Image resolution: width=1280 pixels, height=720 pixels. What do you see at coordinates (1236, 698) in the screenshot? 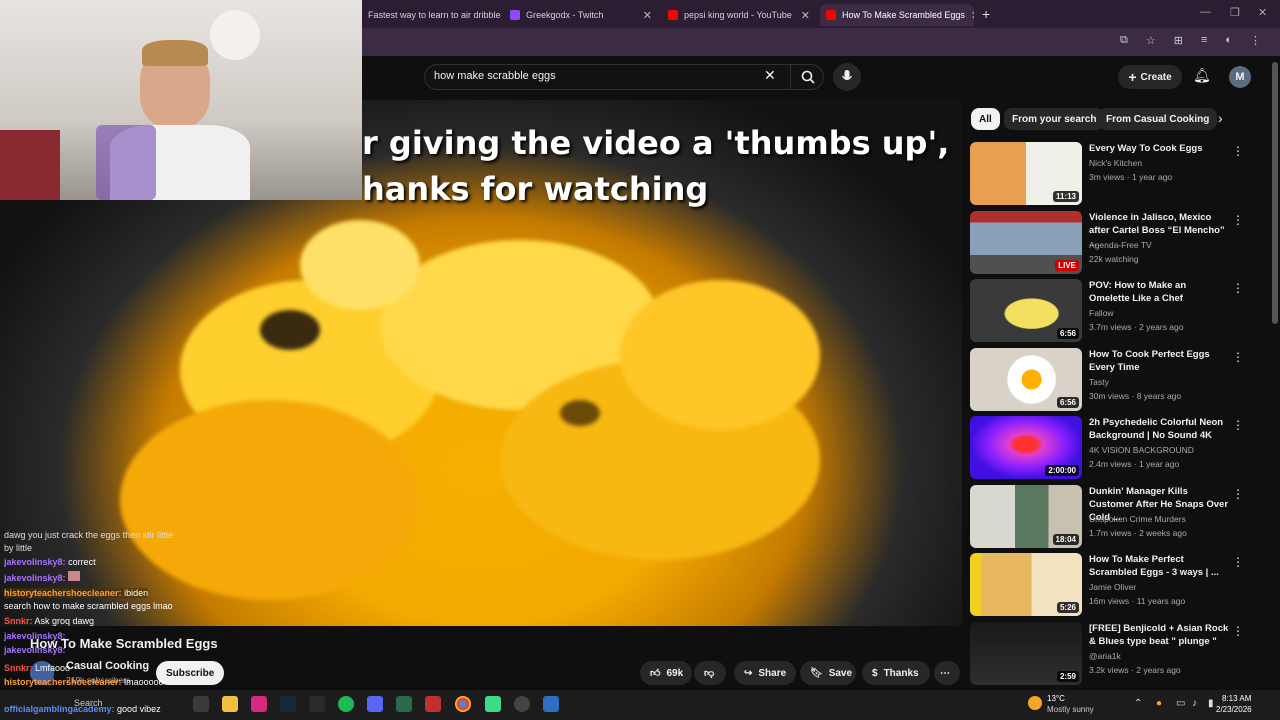
I see `clock-time: 8:13 AM` at bounding box center [1236, 698].